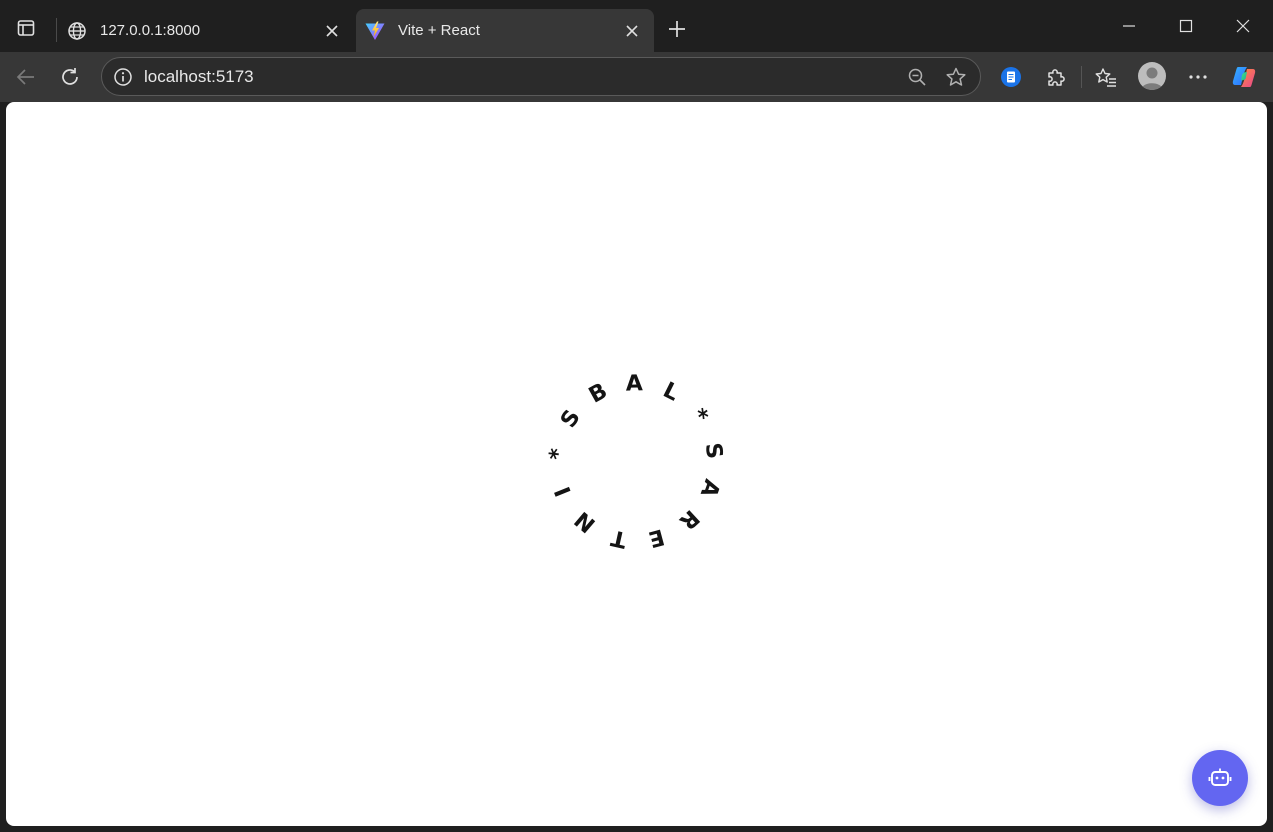 This screenshot has height=832, width=1273. I want to click on minimize-button, so click(1129, 26).